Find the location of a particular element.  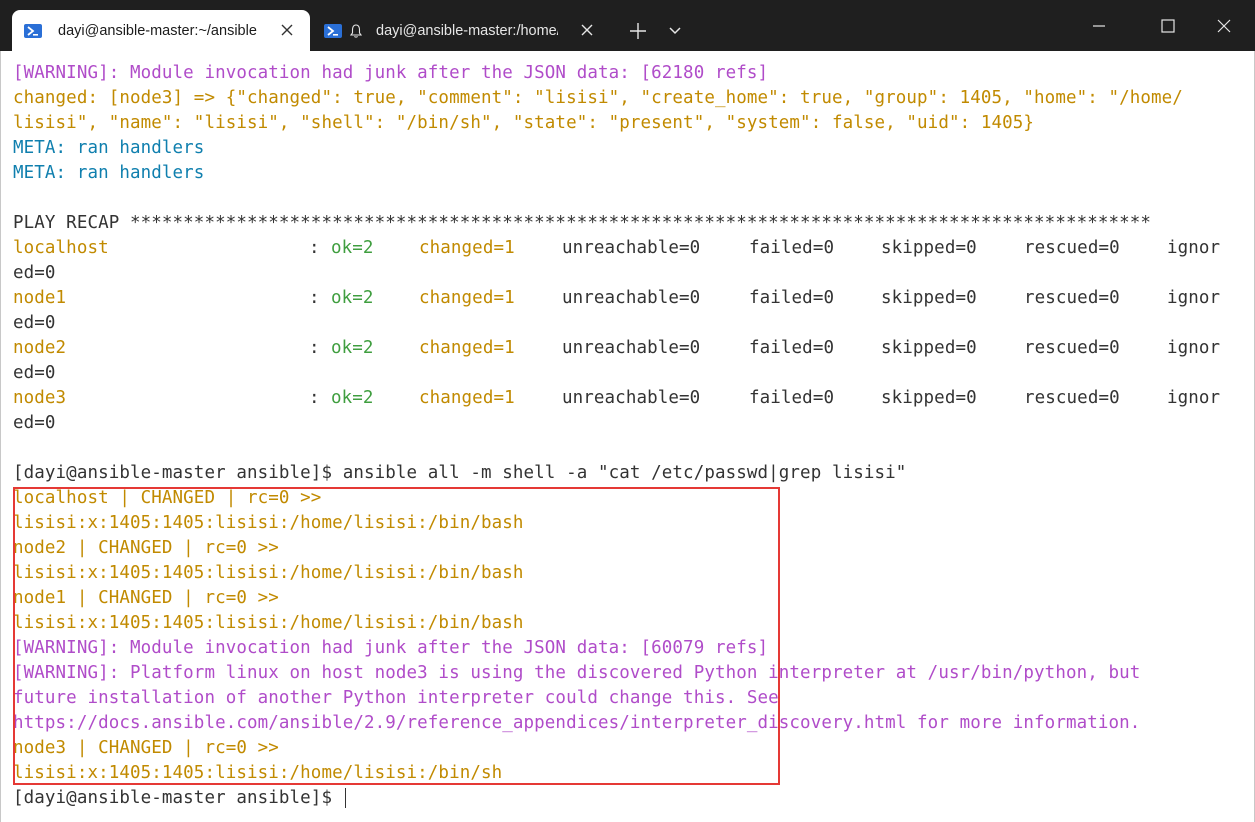

tab-ansible: dayi@ansible-master:~/ansible is located at coordinates (161, 30).